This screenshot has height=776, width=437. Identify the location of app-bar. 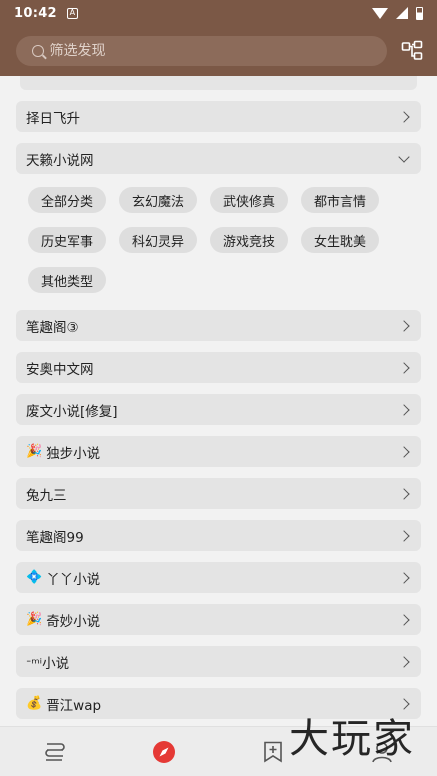
(218, 51).